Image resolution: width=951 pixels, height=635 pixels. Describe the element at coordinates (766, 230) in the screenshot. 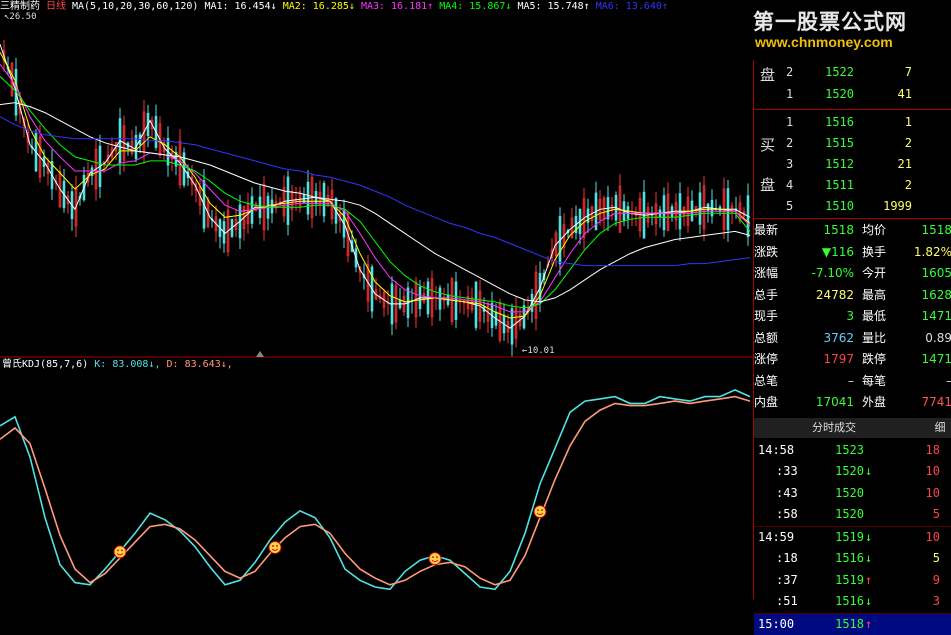

I see `stat-label: 最新` at that location.